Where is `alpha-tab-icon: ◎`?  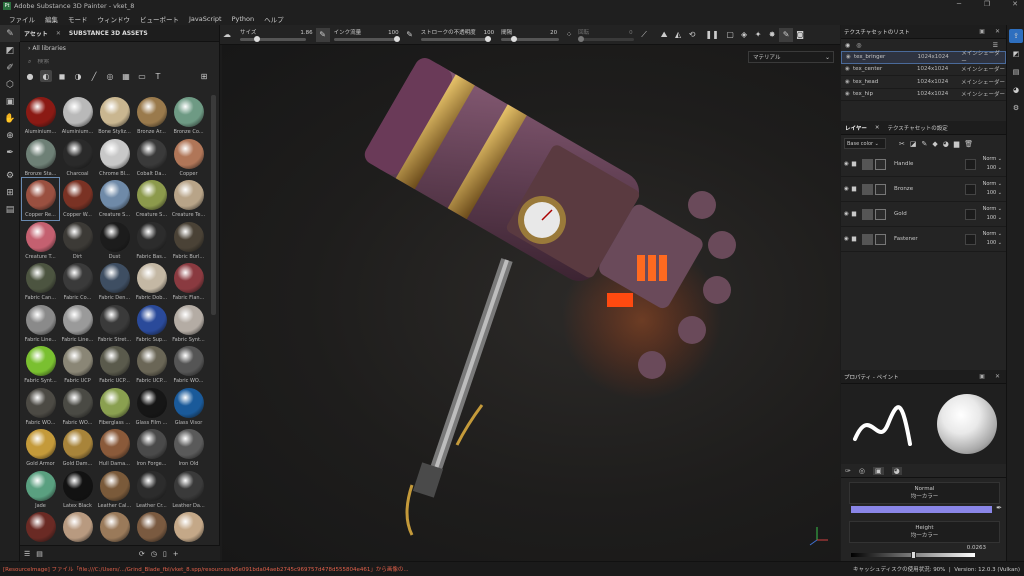
alpha-tab-icon: ◎ is located at coordinates (862, 471).